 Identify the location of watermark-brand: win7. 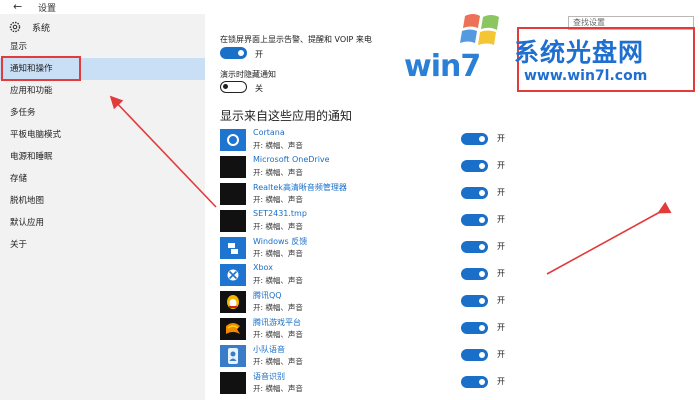
(442, 66).